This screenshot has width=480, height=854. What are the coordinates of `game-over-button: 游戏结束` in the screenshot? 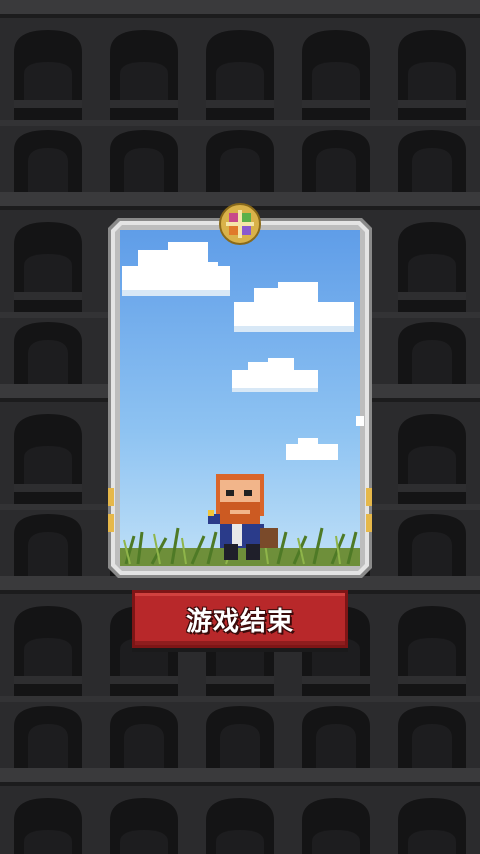 It's located at (240, 619).